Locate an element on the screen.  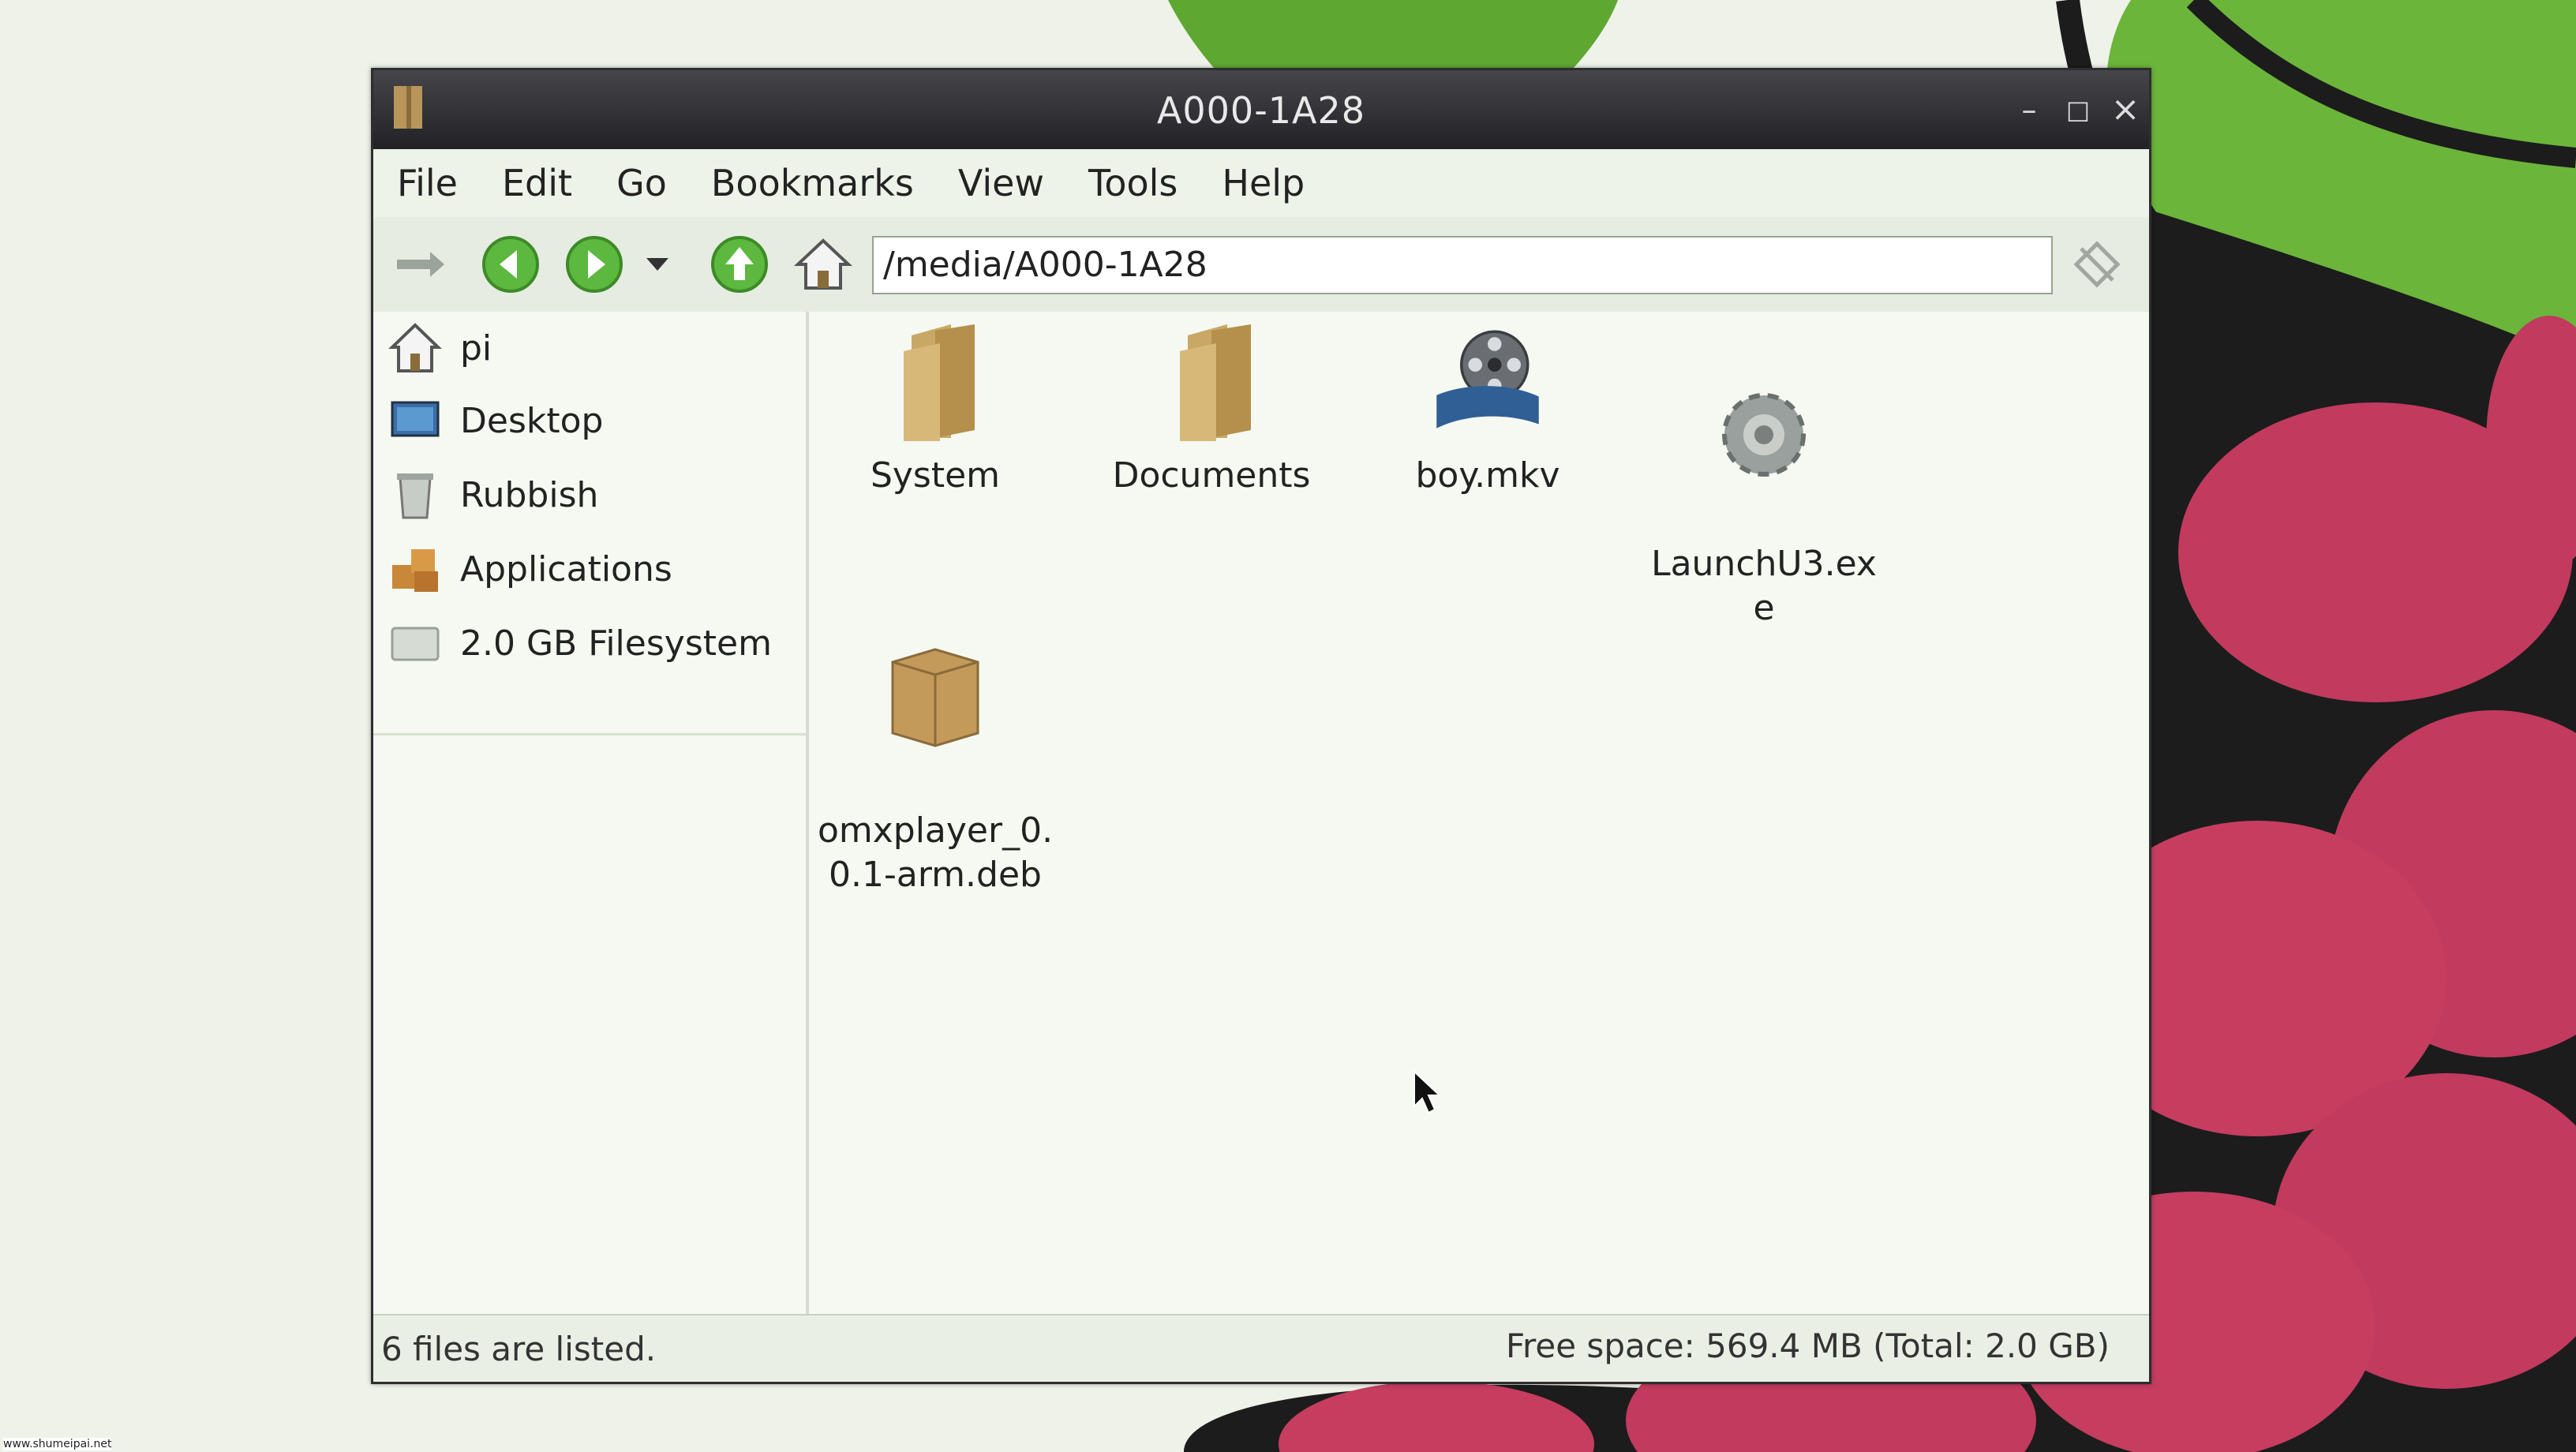
menu-tools: Tools is located at coordinates (1133, 183).